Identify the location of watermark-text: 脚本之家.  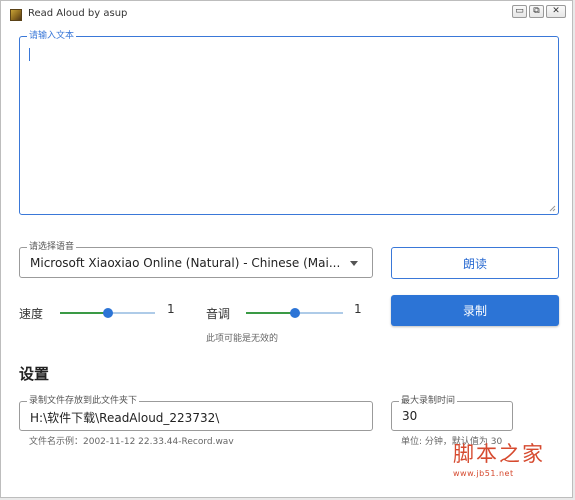
(499, 454).